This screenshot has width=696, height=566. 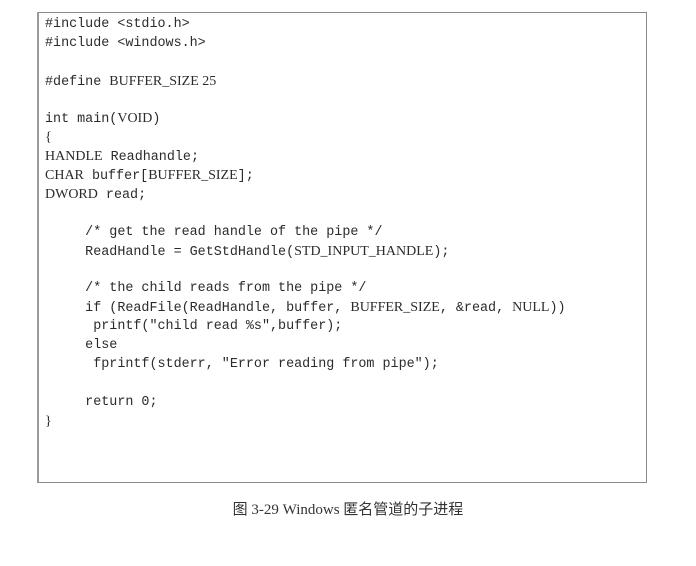 What do you see at coordinates (125, 43) in the screenshot?
I see `code-token: #include <windows.h>` at bounding box center [125, 43].